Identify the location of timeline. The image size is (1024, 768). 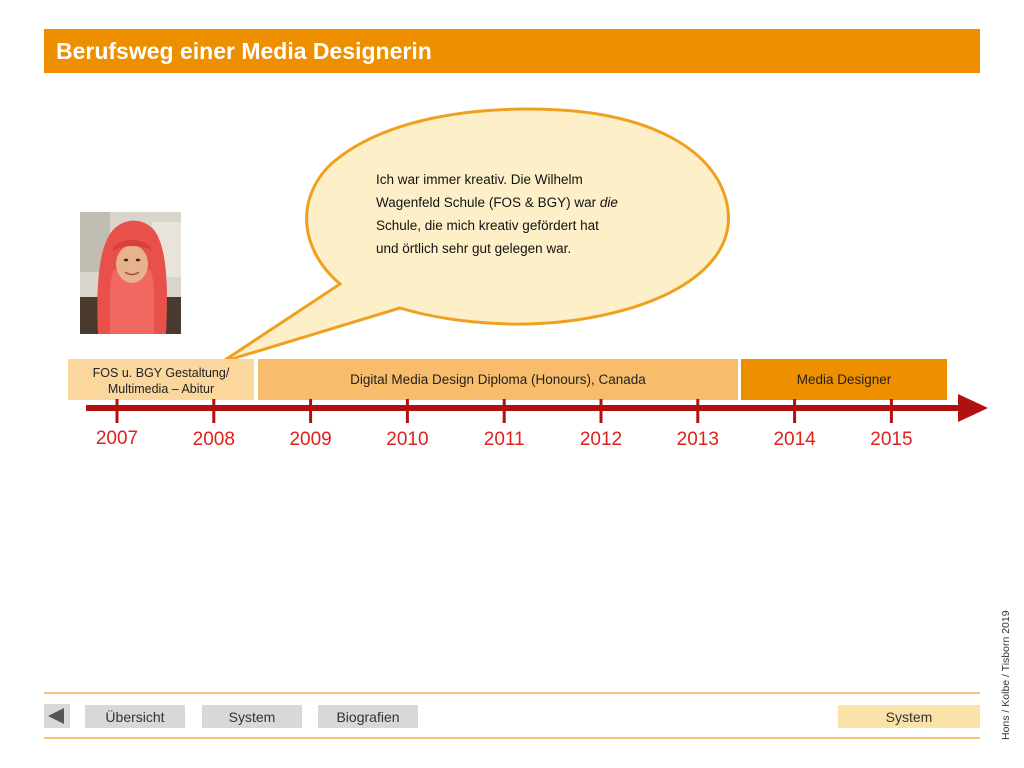
(537, 408).